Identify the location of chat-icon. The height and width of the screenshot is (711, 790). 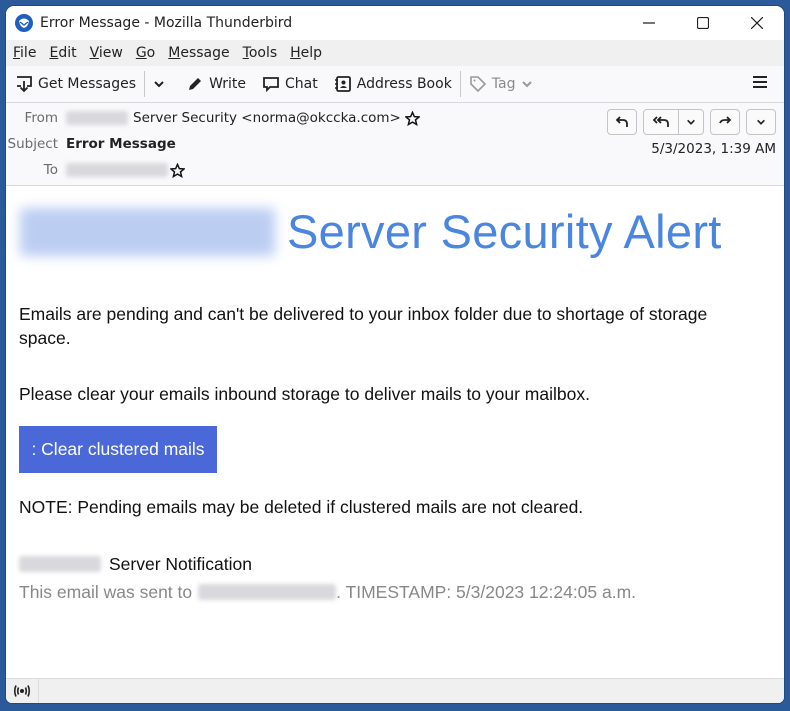
(271, 85).